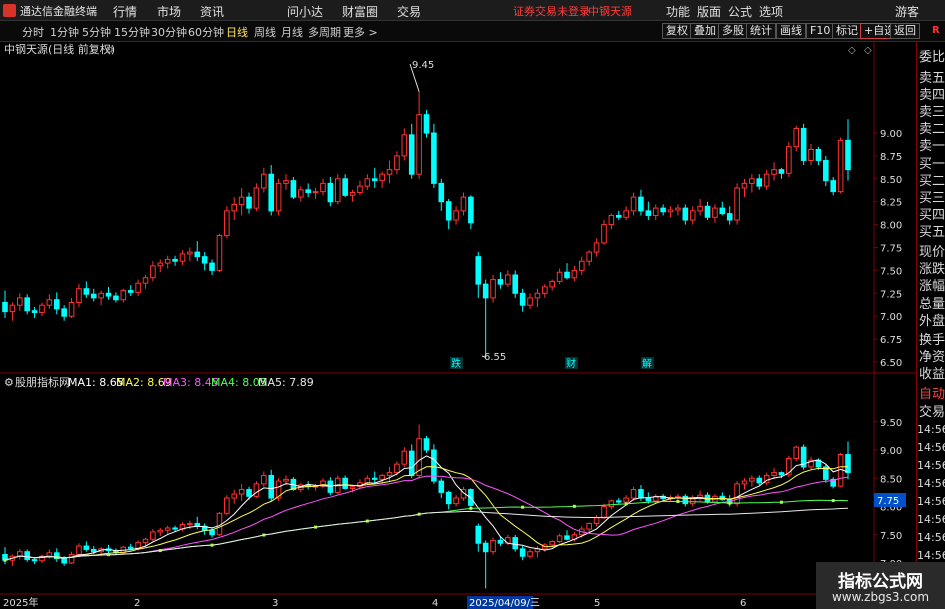 The width and height of the screenshot is (945, 609). I want to click on quote-label-outer-volume: 外盘, so click(932, 319).